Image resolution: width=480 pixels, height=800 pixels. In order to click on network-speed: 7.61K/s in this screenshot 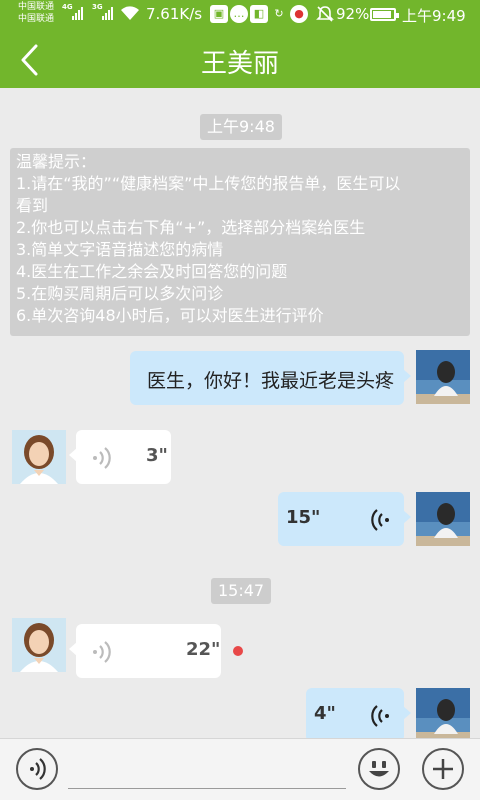, I will do `click(174, 14)`.